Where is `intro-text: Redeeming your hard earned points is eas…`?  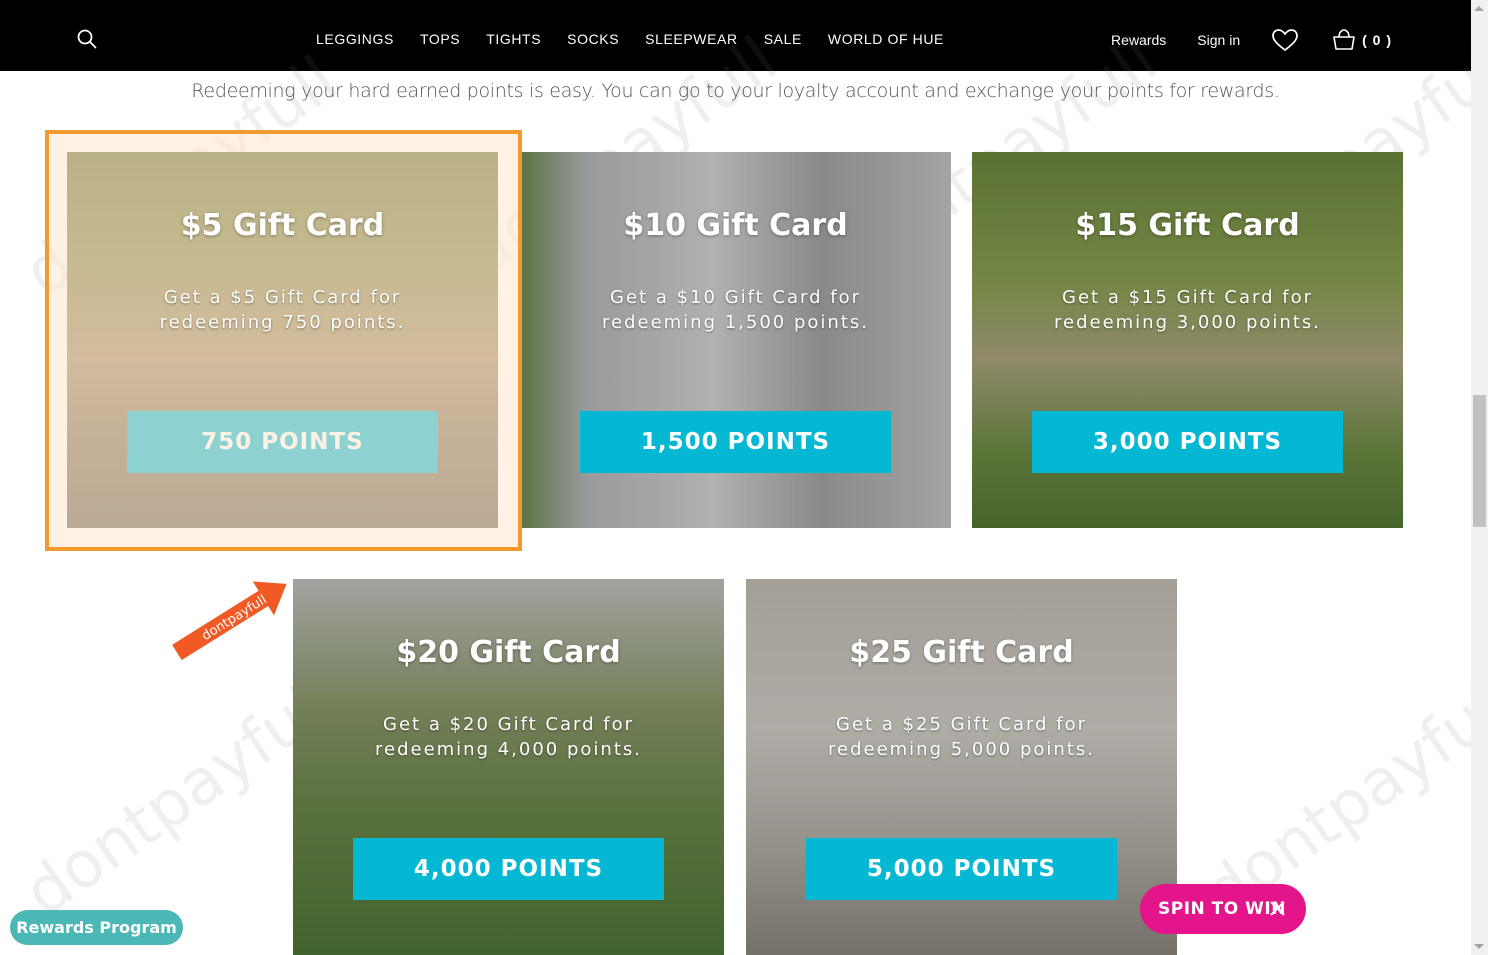
intro-text: Redeeming your hard earned points is eas… is located at coordinates (735, 91).